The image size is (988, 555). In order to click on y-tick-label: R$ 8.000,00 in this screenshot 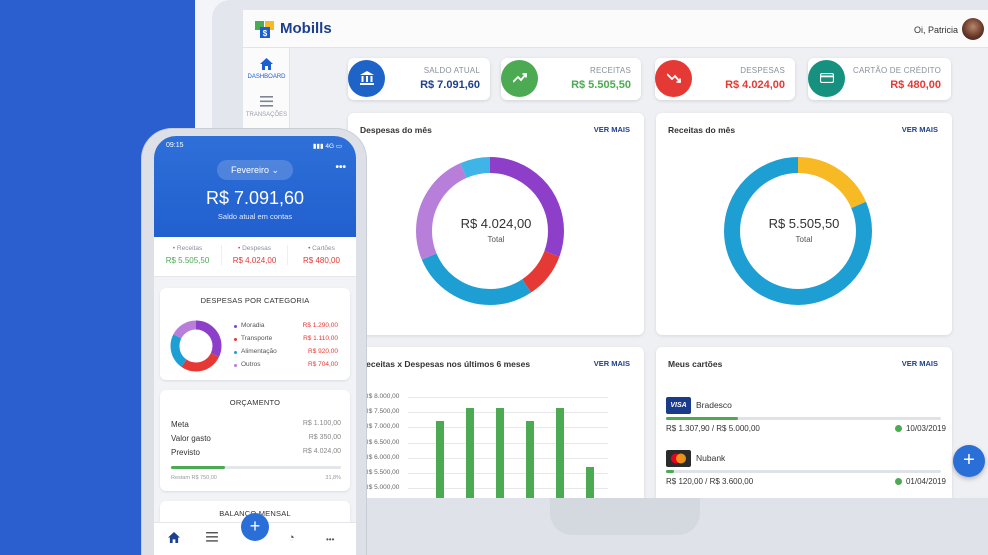, I will do `click(382, 396)`.